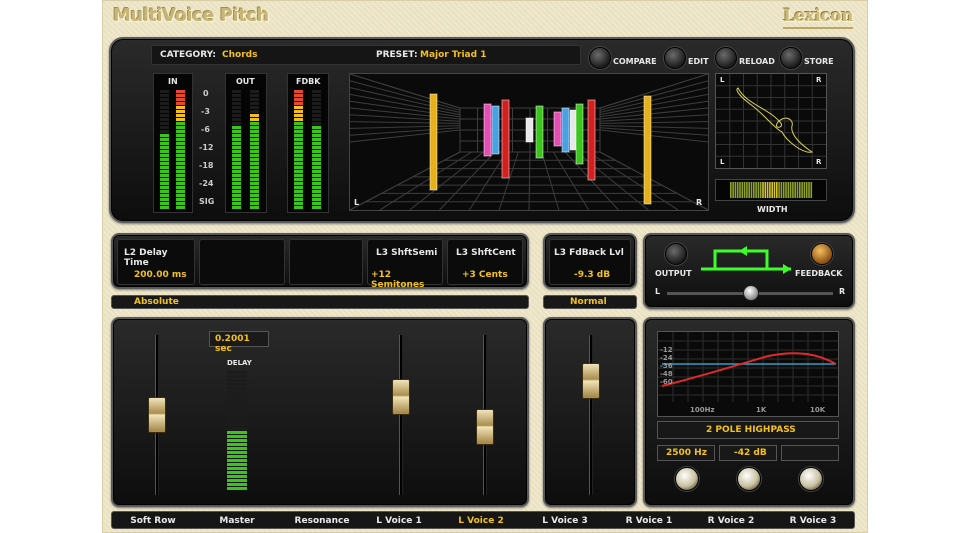 The width and height of the screenshot is (967, 533). I want to click on mode-bar-right: Normal, so click(590, 302).